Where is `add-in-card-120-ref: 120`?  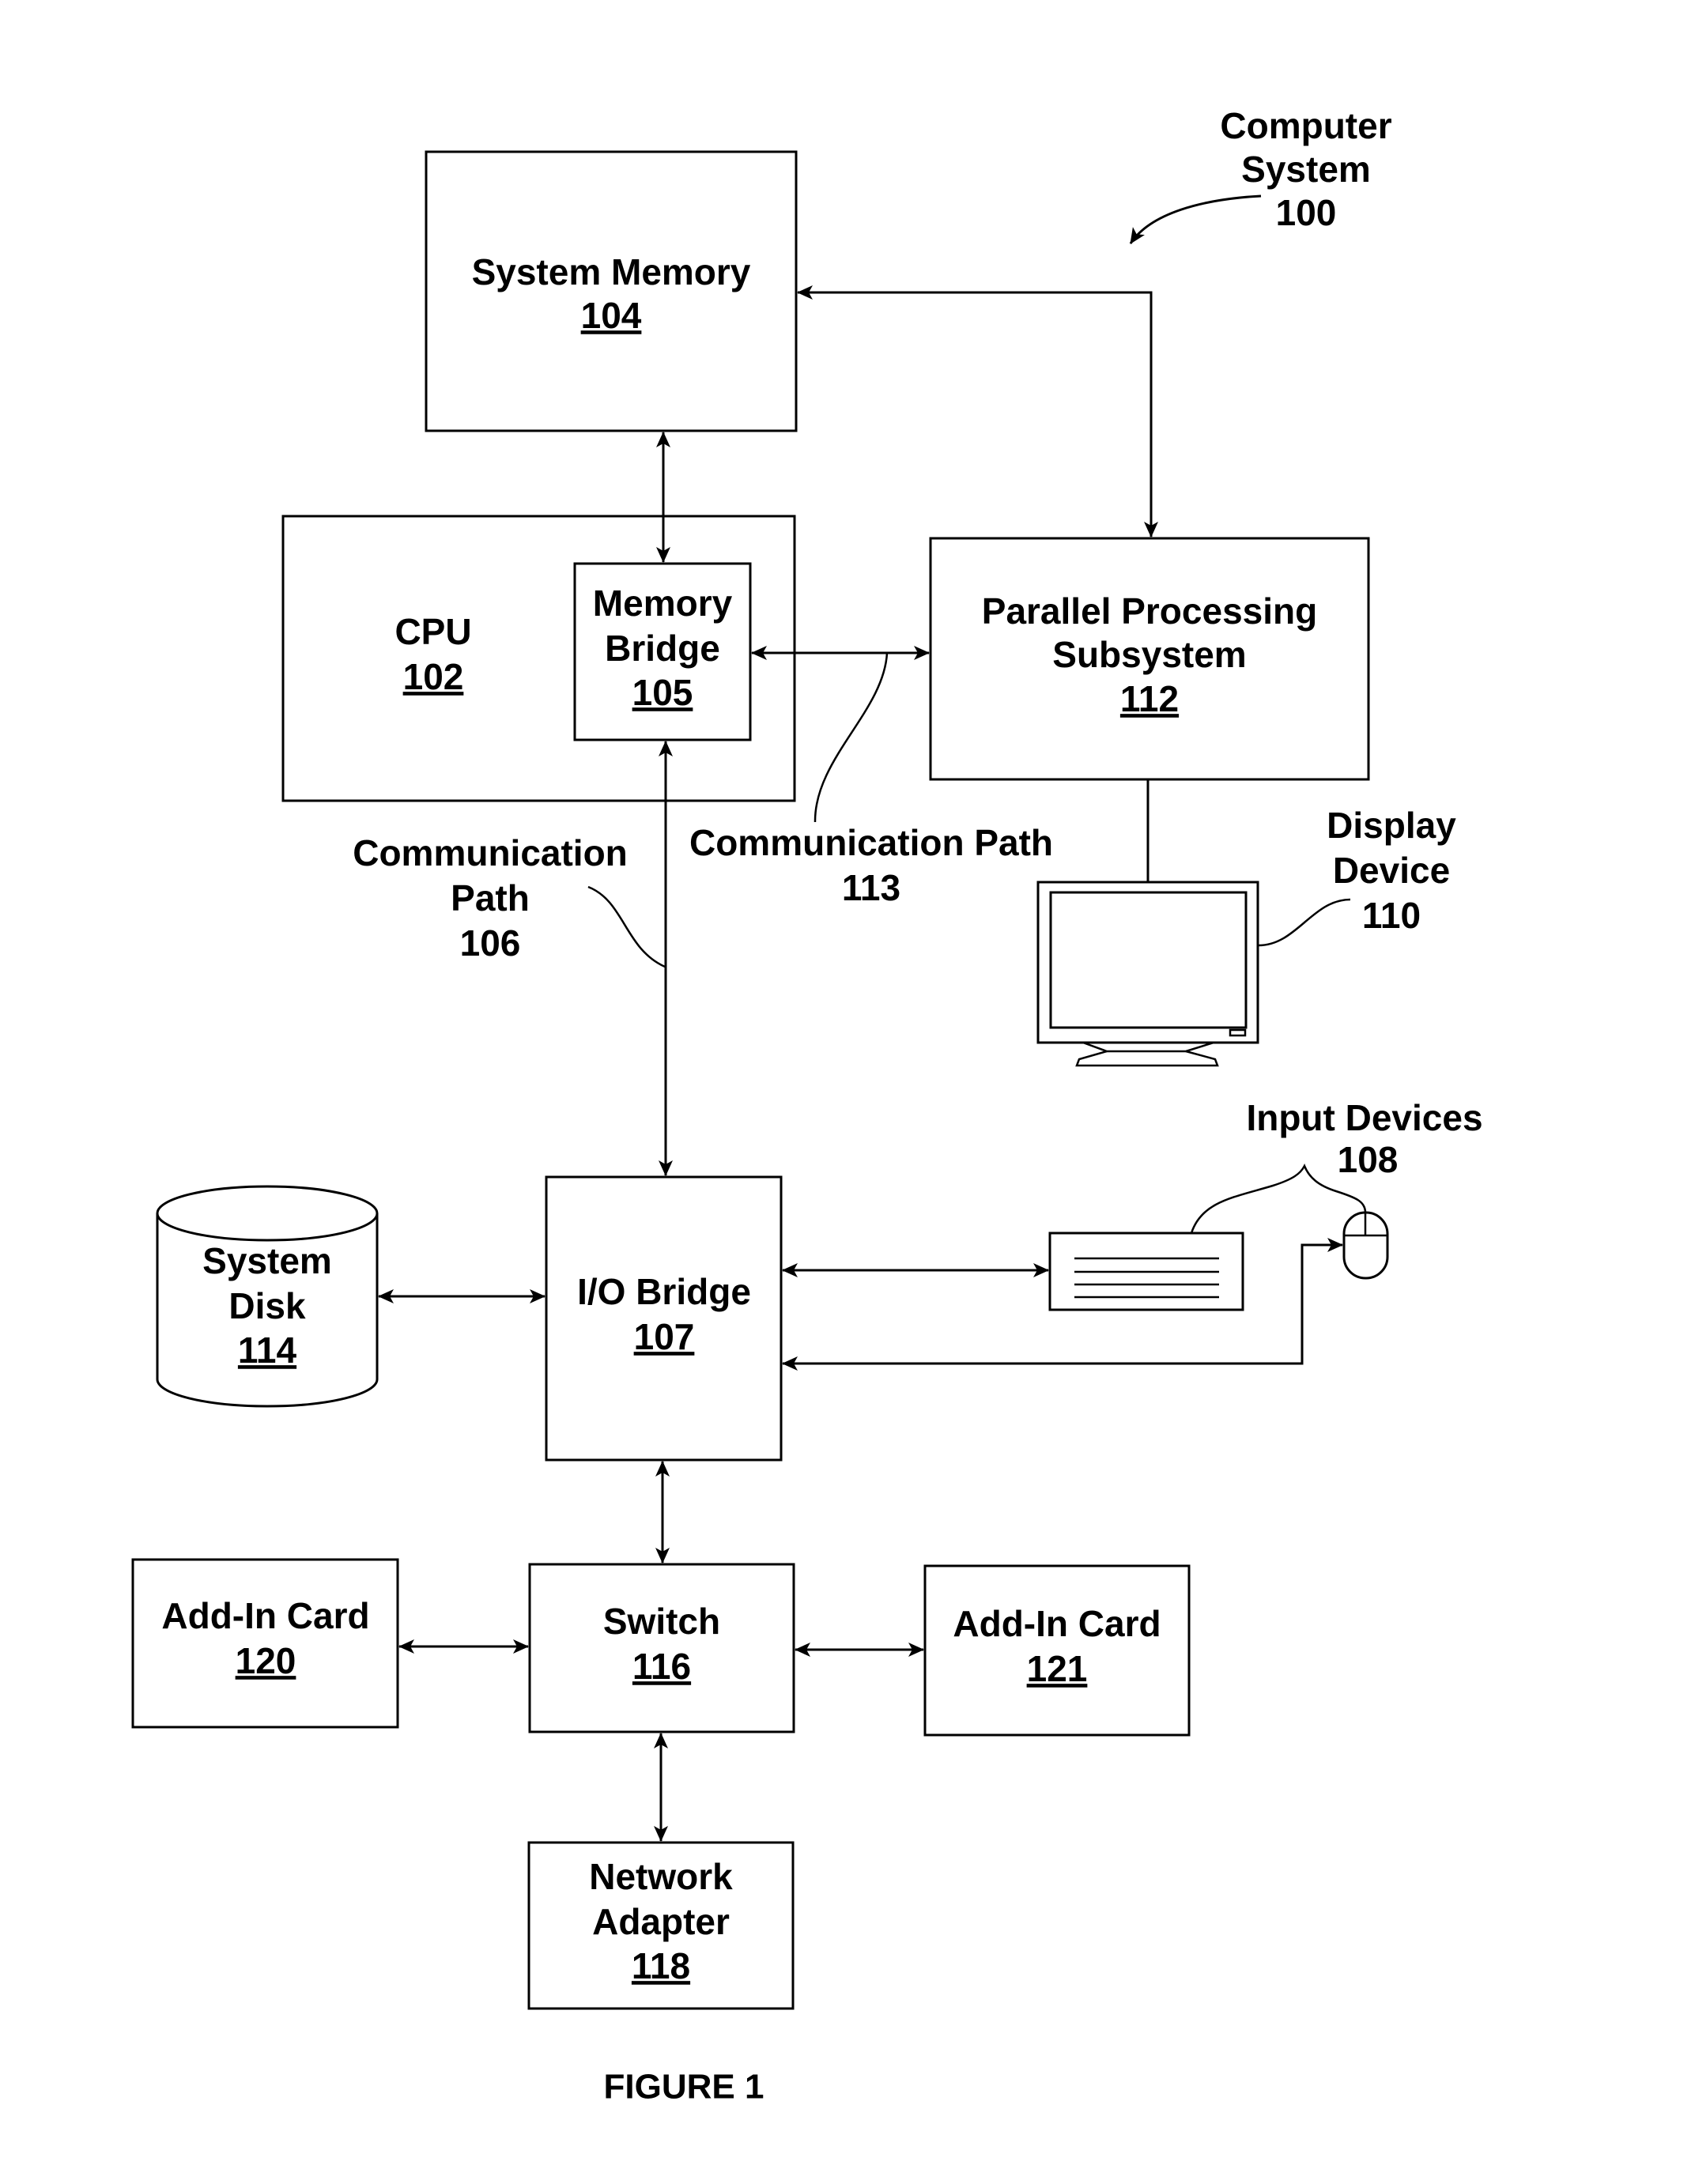 add-in-card-120-ref: 120 is located at coordinates (266, 1660).